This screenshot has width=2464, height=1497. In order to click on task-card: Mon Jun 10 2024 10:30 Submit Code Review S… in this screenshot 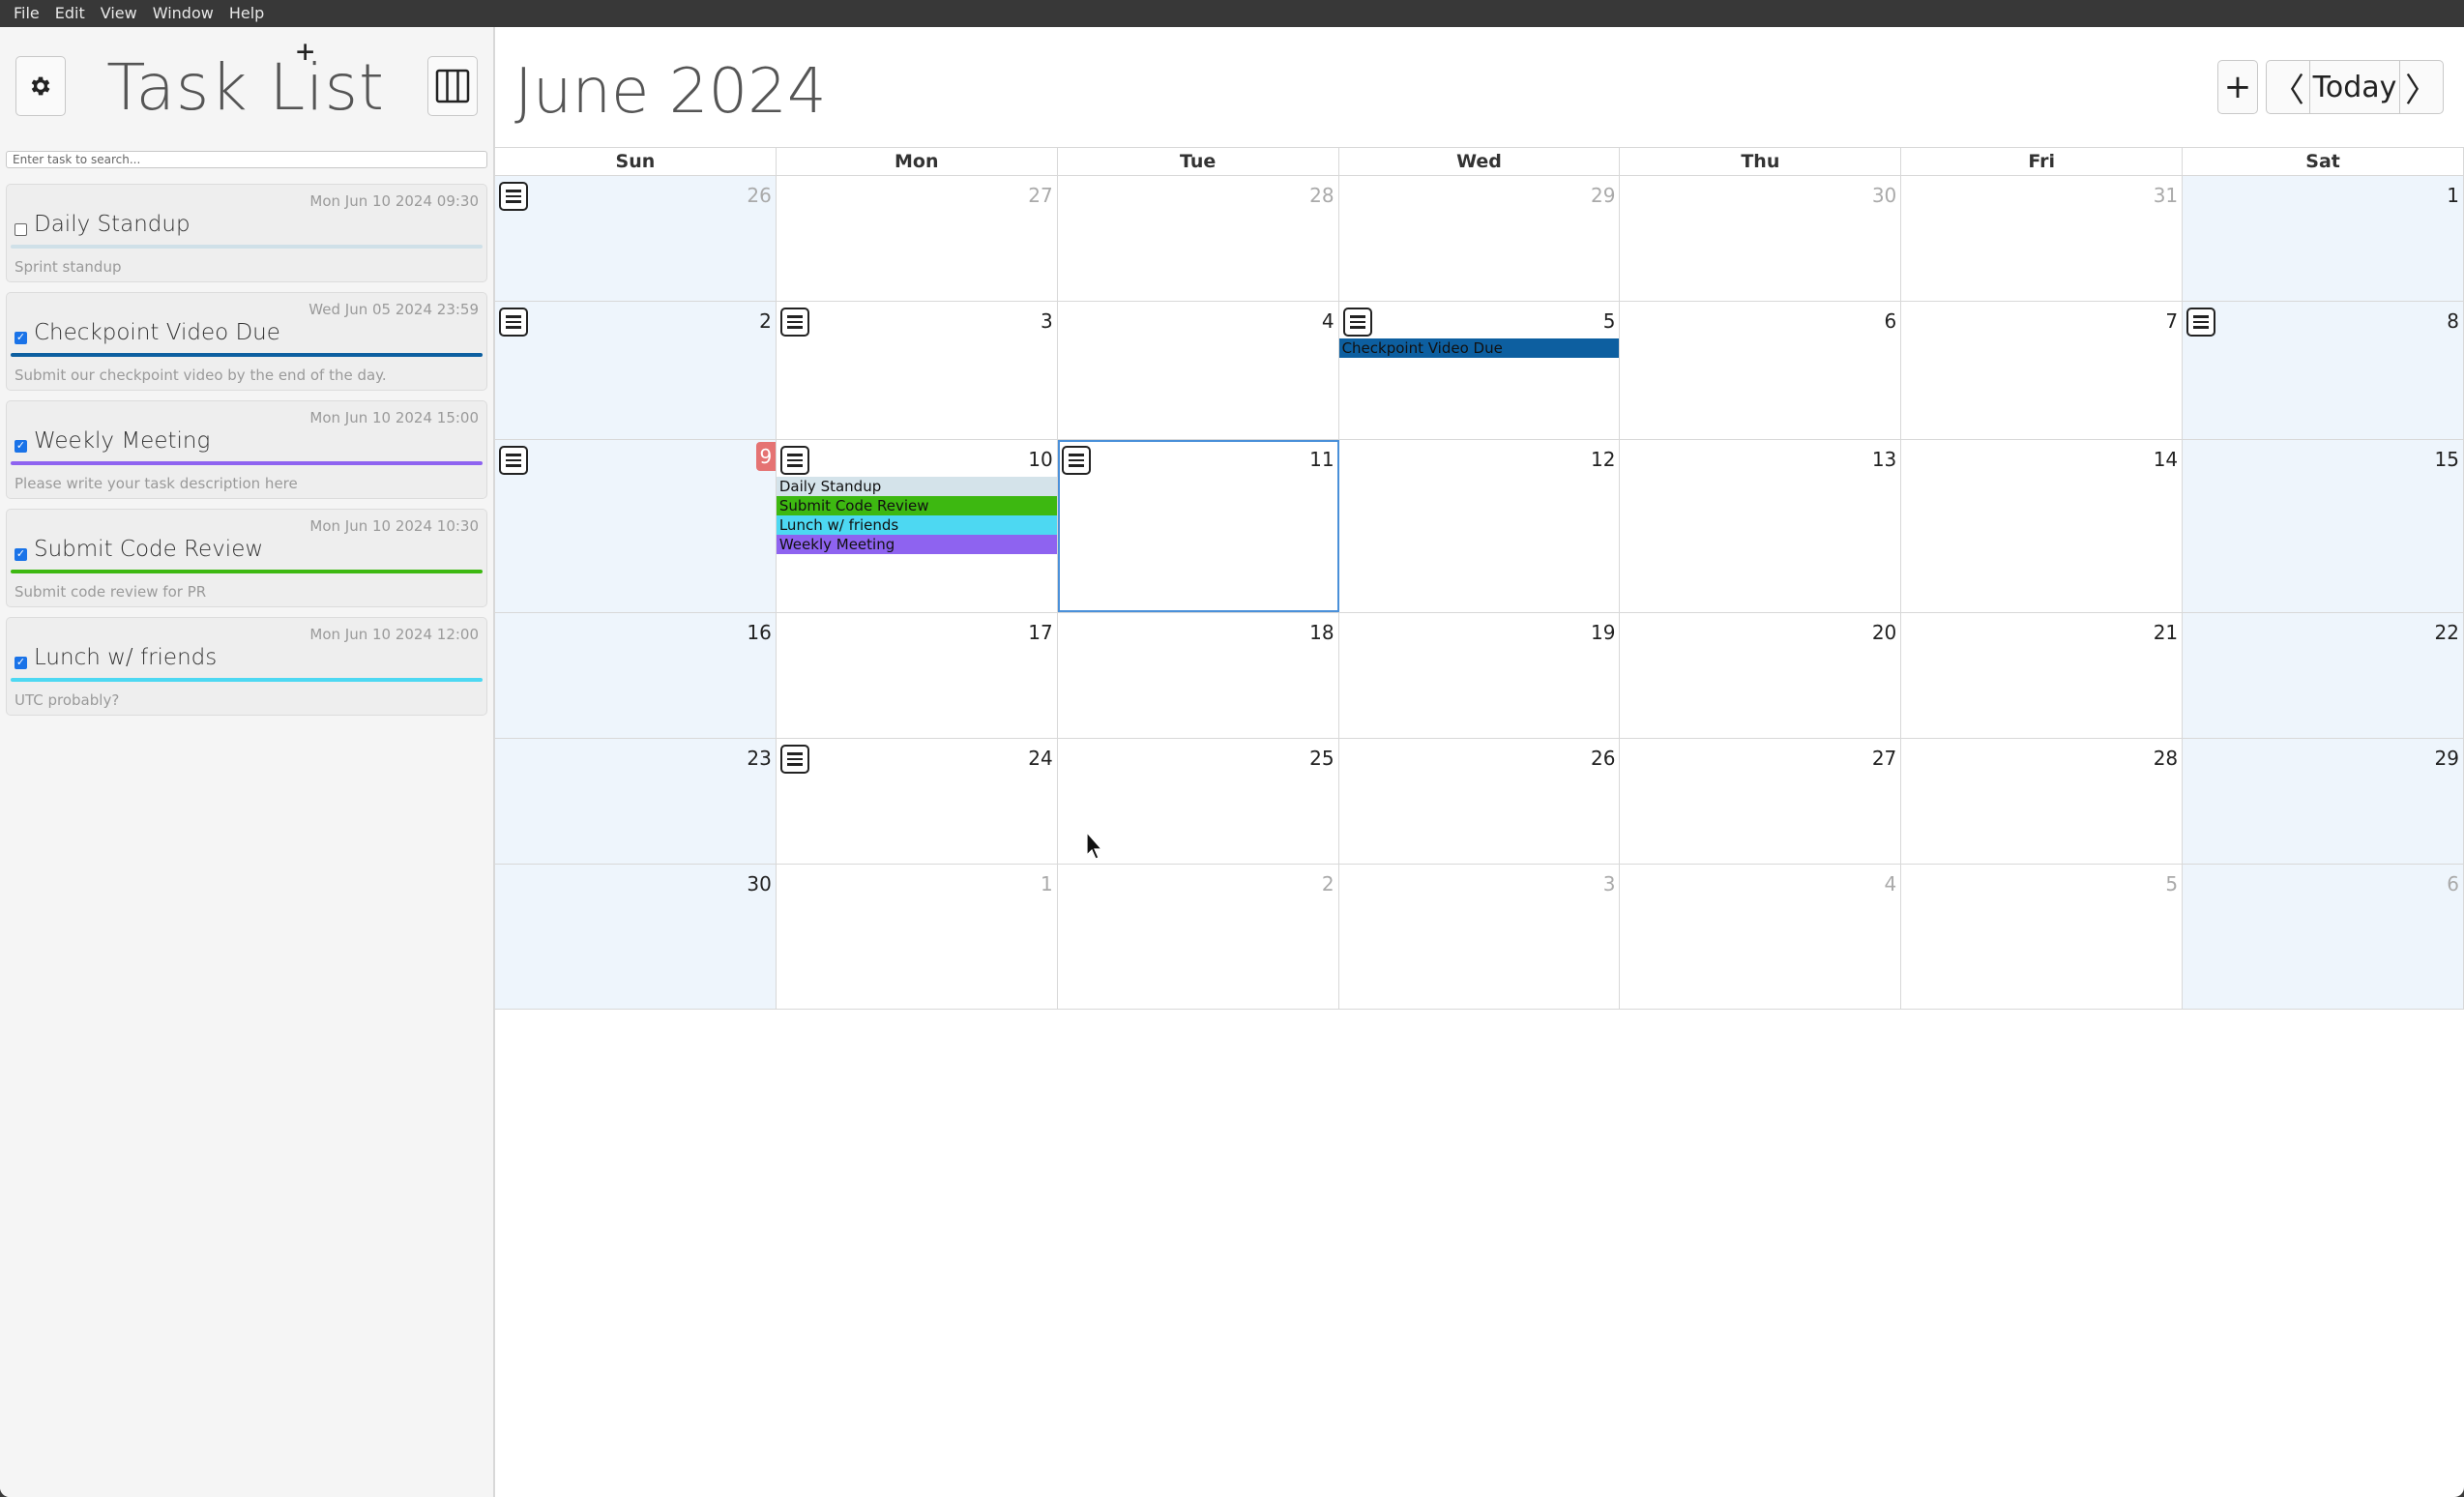, I will do `click(247, 558)`.